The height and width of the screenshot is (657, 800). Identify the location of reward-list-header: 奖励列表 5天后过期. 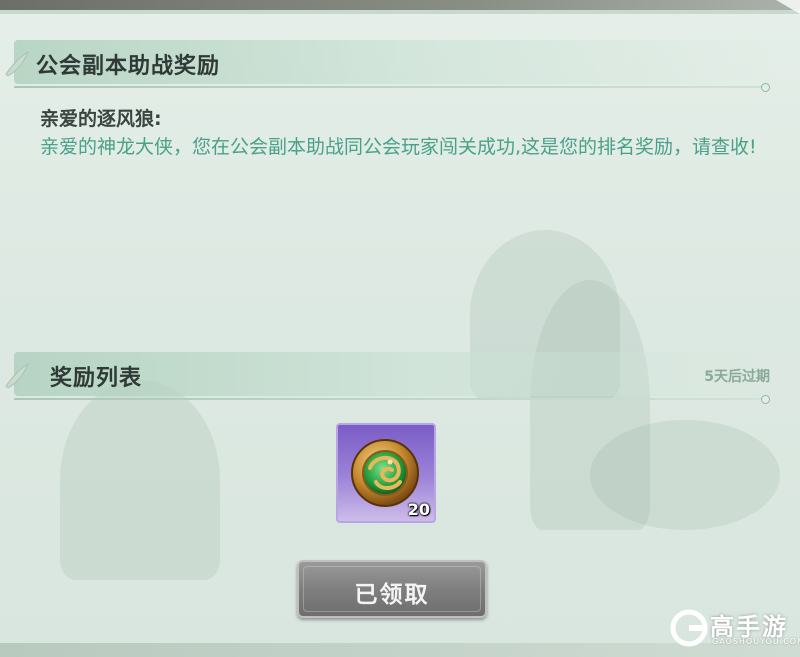
(387, 378).